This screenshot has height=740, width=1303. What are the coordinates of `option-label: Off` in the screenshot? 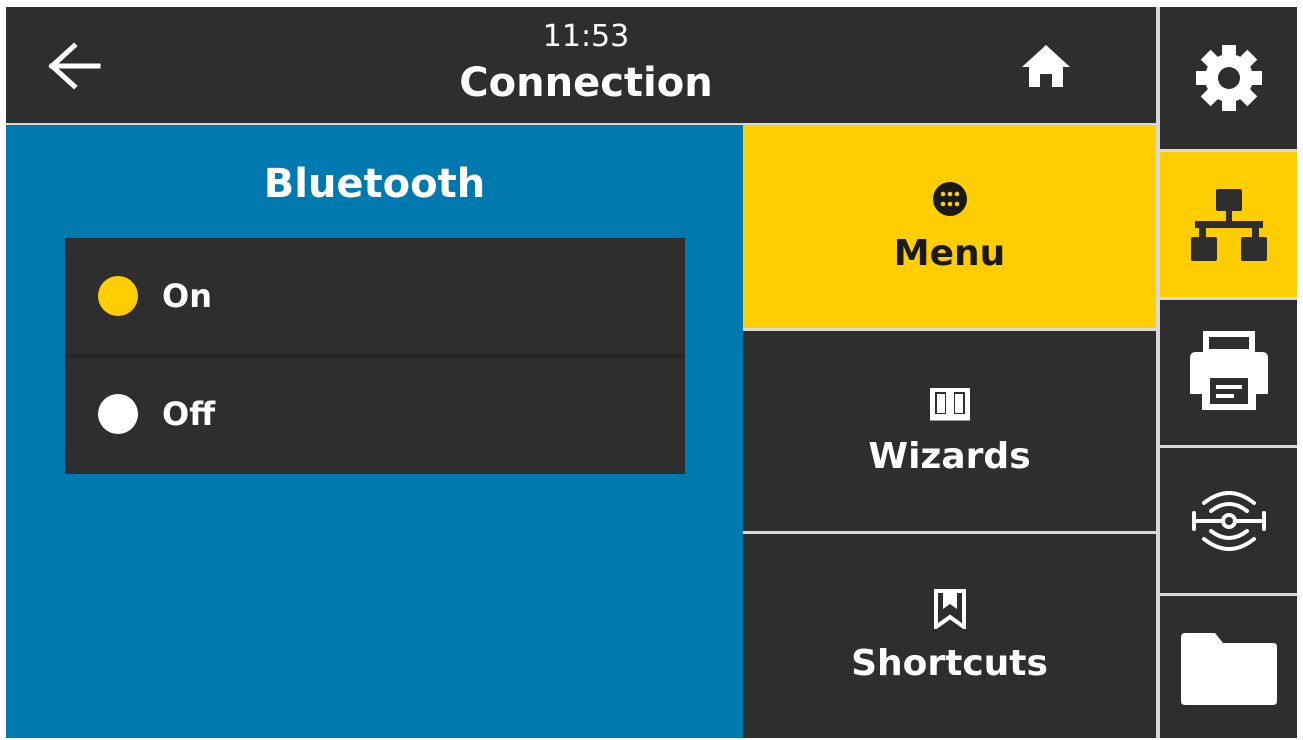 It's located at (189, 414).